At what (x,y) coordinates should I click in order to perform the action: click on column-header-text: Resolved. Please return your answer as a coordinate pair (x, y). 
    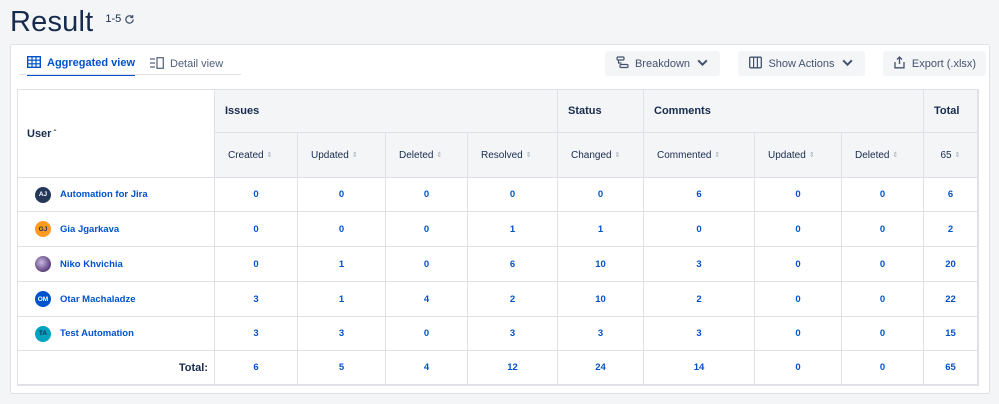
    Looking at the image, I should click on (502, 155).